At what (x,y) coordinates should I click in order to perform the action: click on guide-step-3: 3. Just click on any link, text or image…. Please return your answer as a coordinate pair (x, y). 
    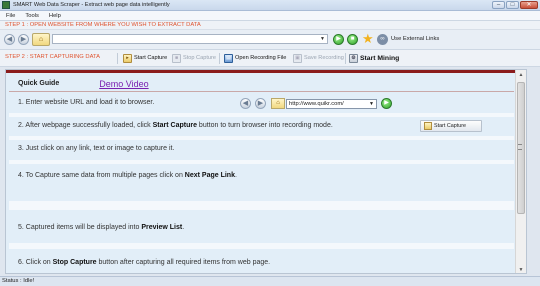
    Looking at the image, I should click on (96, 148).